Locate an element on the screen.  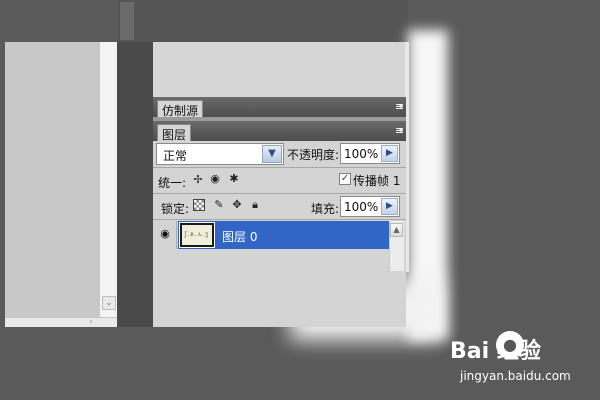
unify-label: 统一: is located at coordinates (172, 183).